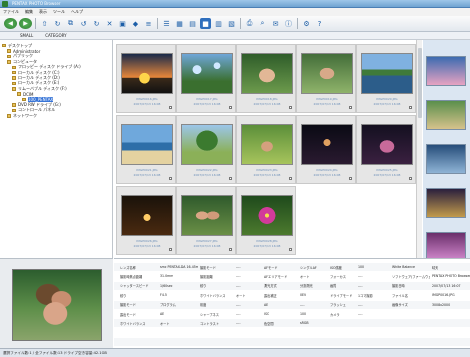 This screenshot has width=470, height=357. Describe the element at coordinates (419, 149) in the screenshot. I see `thumbnail-scrollbar` at that location.